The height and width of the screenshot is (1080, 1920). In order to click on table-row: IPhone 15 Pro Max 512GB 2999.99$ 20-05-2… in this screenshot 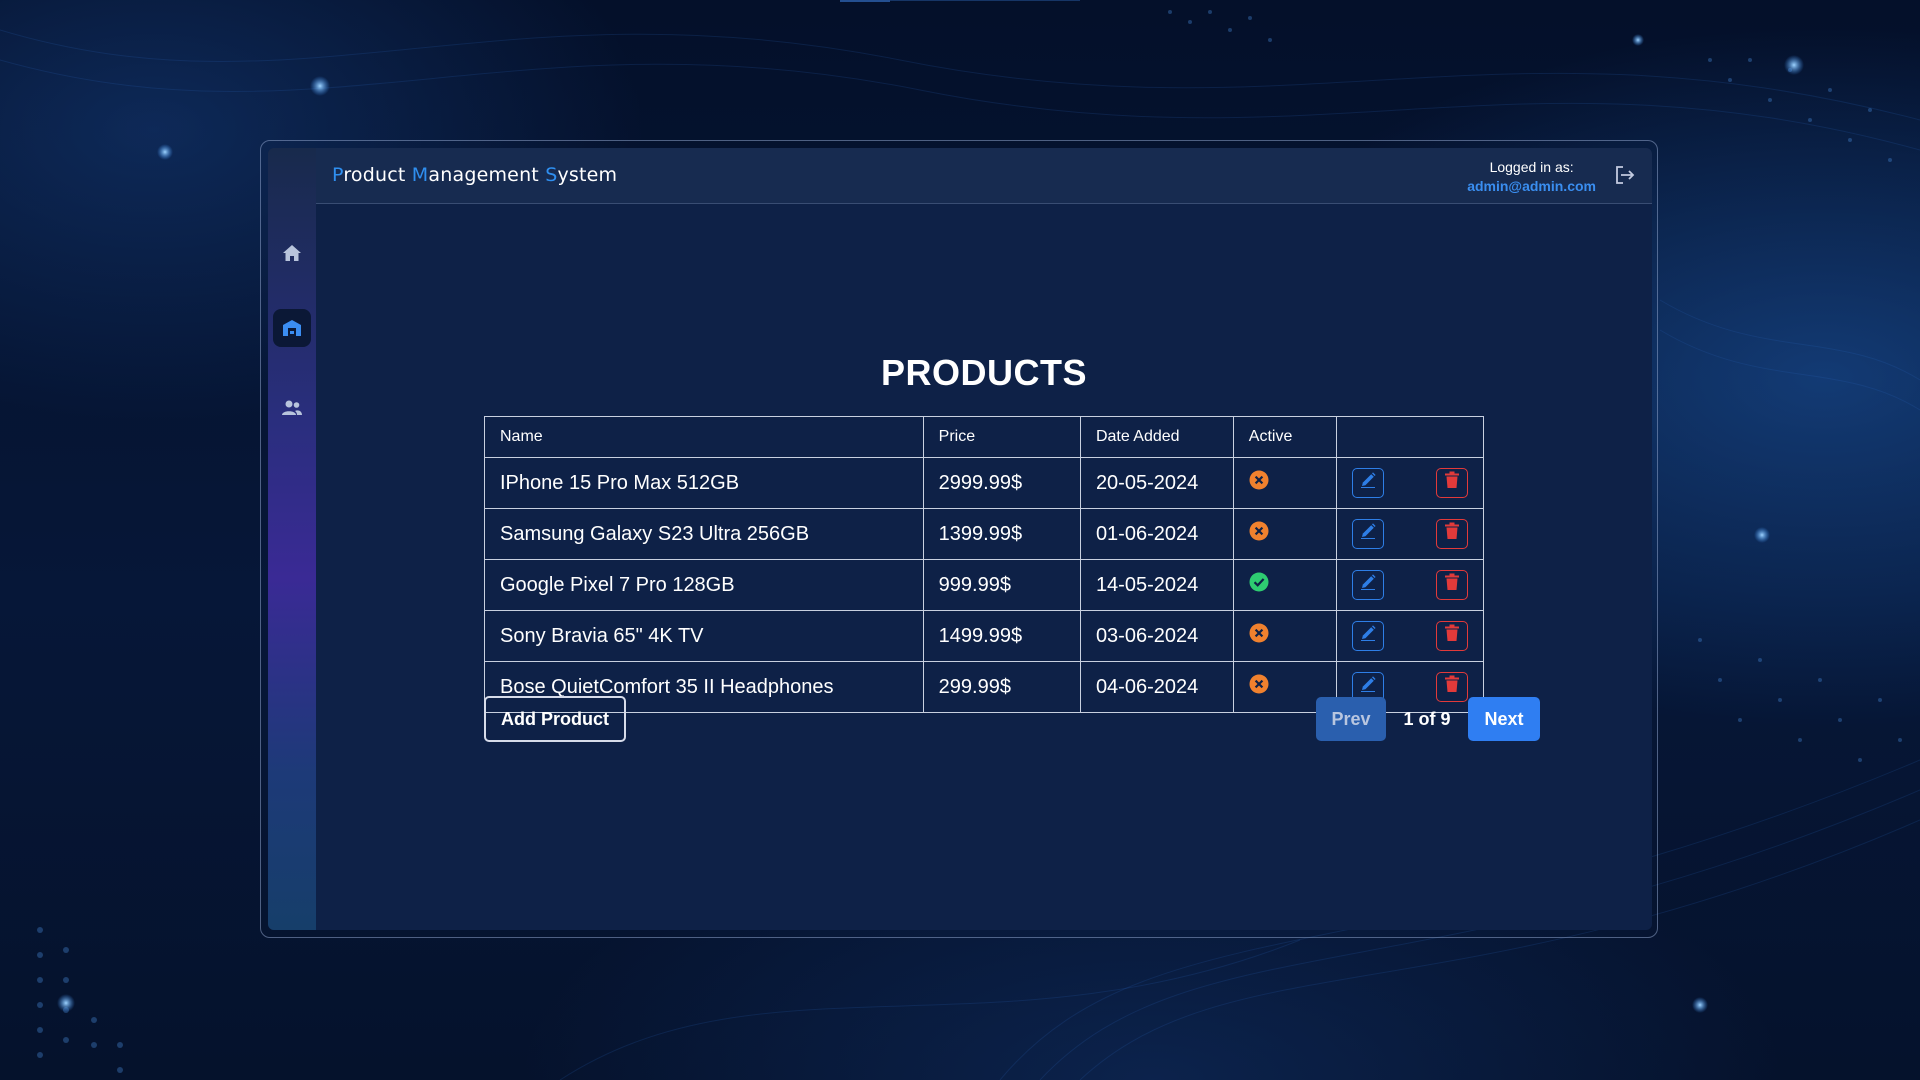, I will do `click(984, 483)`.